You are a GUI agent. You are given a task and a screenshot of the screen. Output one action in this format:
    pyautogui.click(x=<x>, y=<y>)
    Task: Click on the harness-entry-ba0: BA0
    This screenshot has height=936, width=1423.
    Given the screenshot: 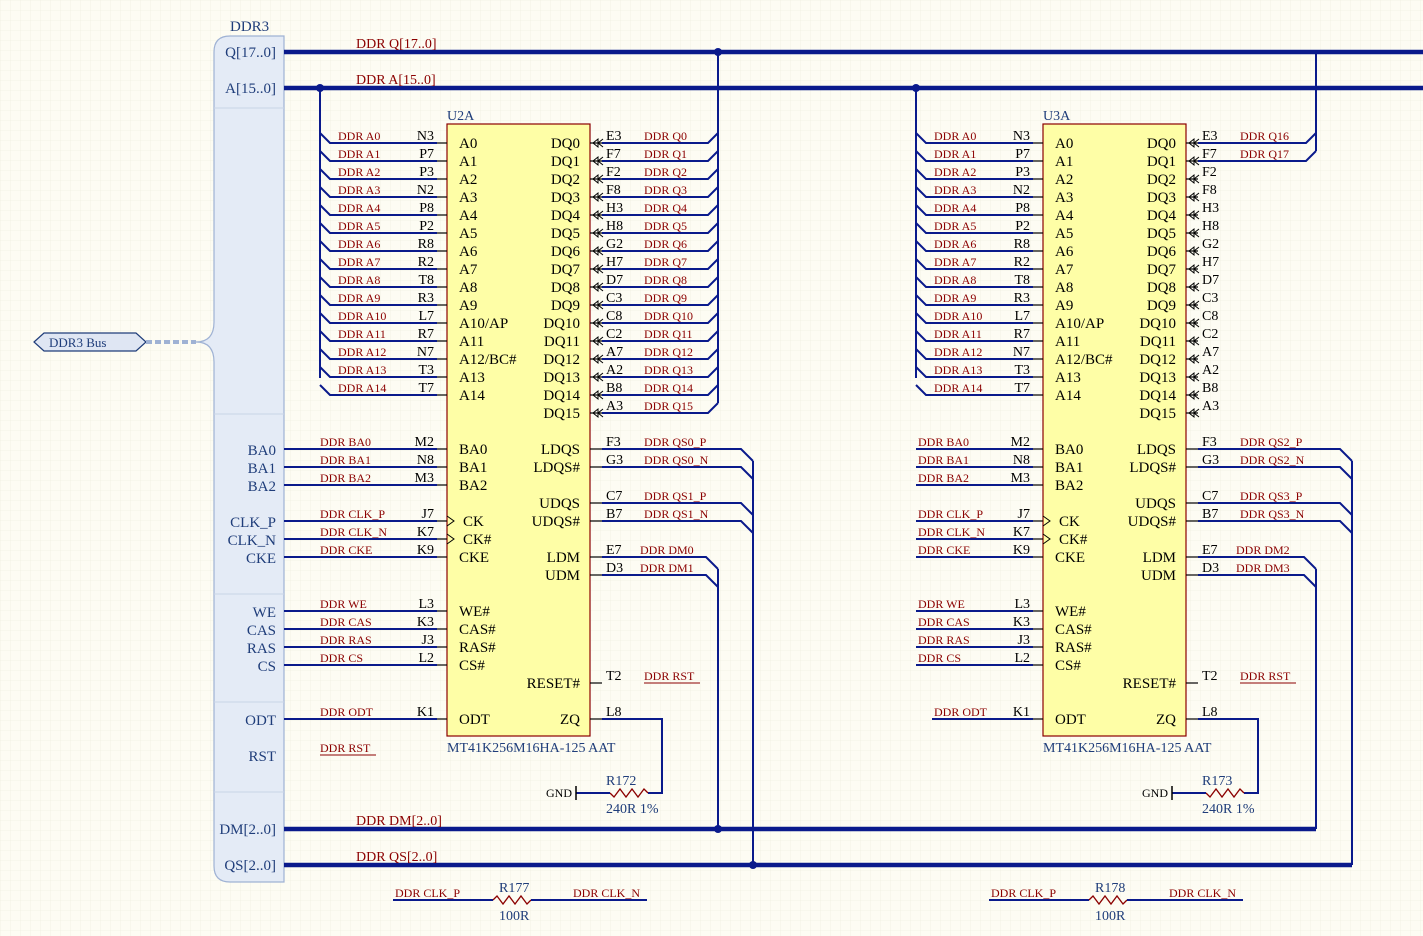 What is the action you would take?
    pyautogui.click(x=262, y=451)
    